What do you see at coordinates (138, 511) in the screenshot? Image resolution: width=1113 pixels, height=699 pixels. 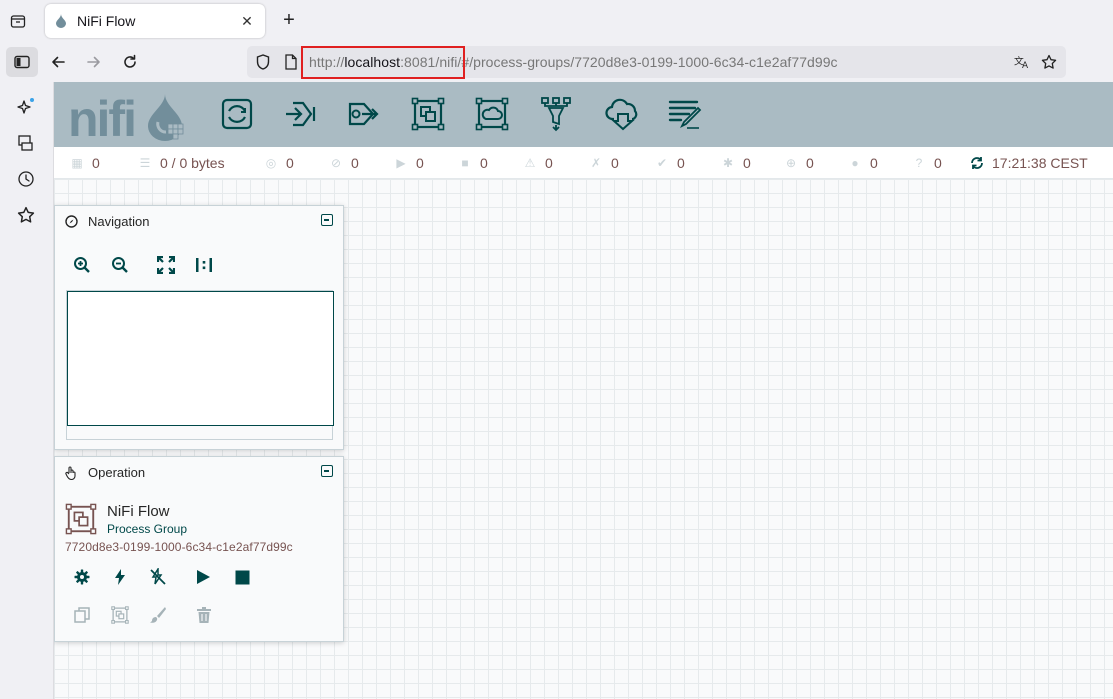 I see `selection-name: NiFi Flow` at bounding box center [138, 511].